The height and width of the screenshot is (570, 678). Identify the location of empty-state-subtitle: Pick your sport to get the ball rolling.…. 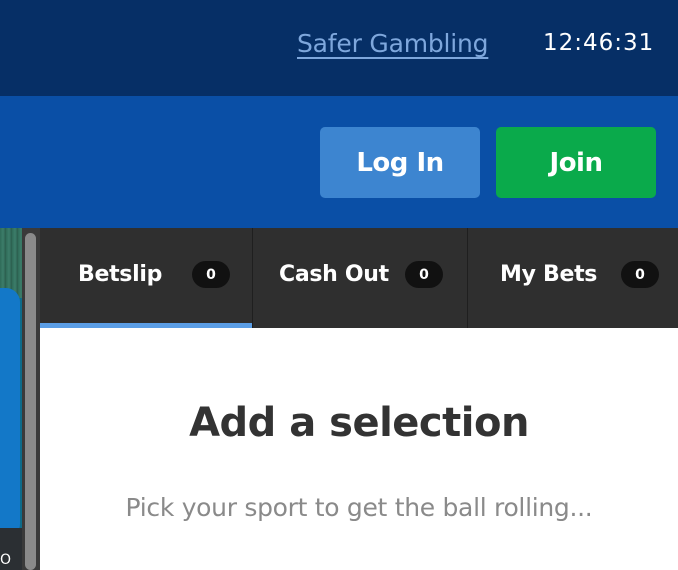
(359, 507).